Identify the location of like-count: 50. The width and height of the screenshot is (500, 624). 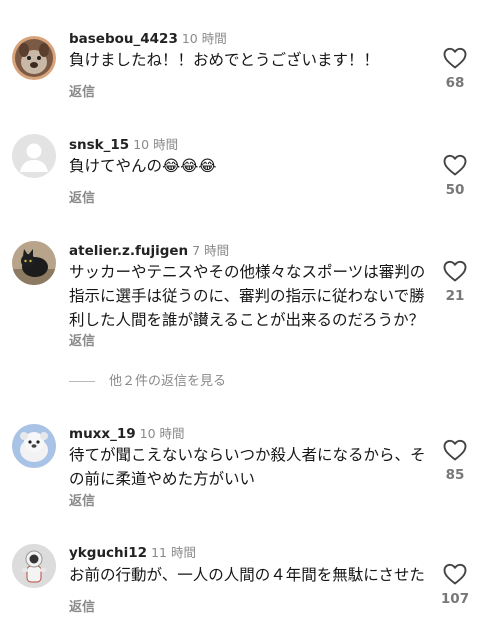
(455, 190).